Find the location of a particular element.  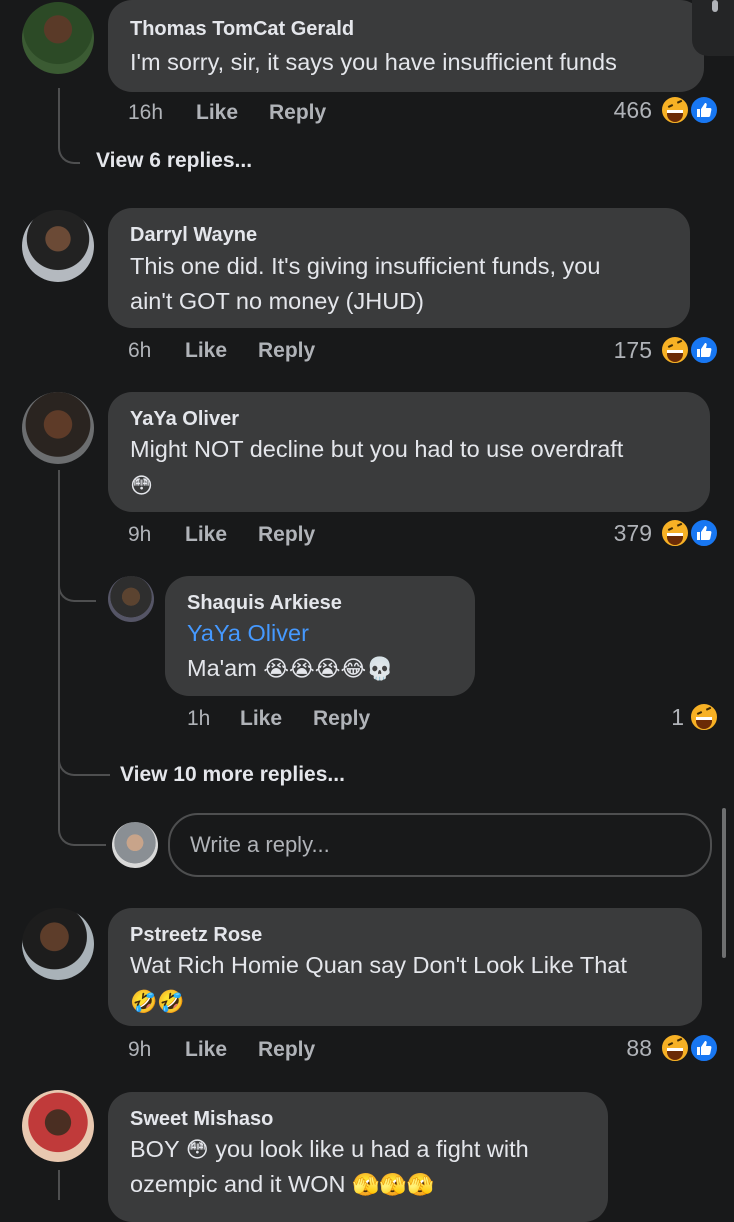

reply-text: Ma'am is located at coordinates (222, 668).